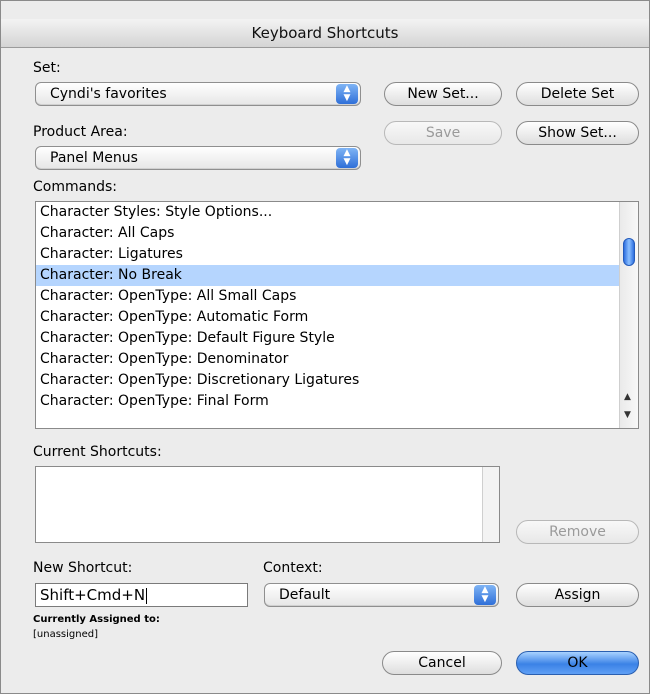 Image resolution: width=650 pixels, height=694 pixels. I want to click on new-shortcut-label: New Shortcut:, so click(83, 568).